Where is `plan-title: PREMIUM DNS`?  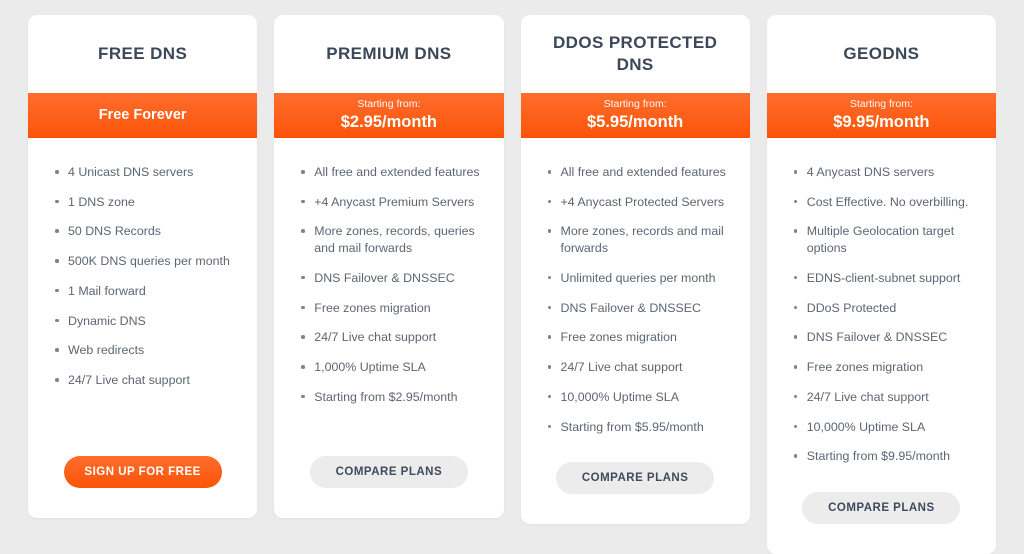
plan-title: PREMIUM DNS is located at coordinates (389, 54).